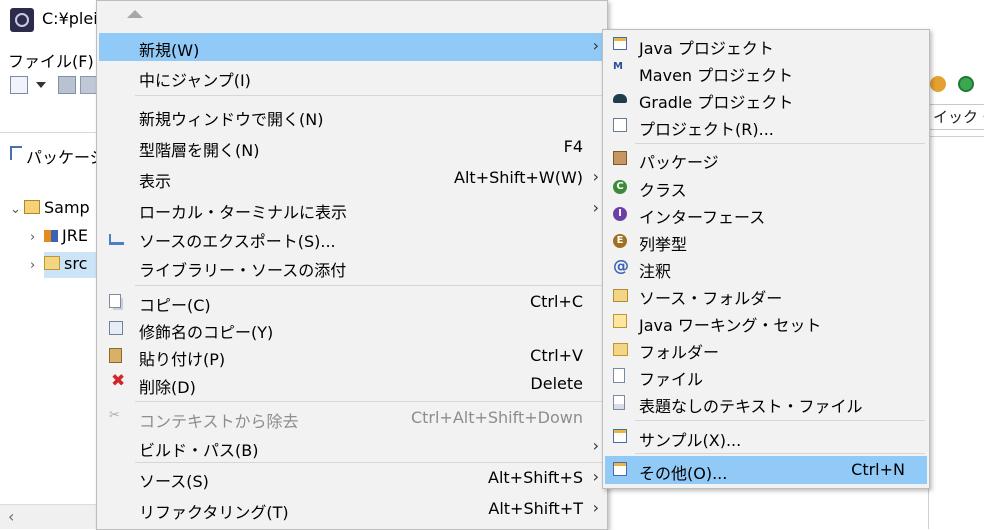 The width and height of the screenshot is (984, 530). I want to click on menu-item-refactor: リファクタリング(T) Alt+Shift+T ›, so click(352, 509).